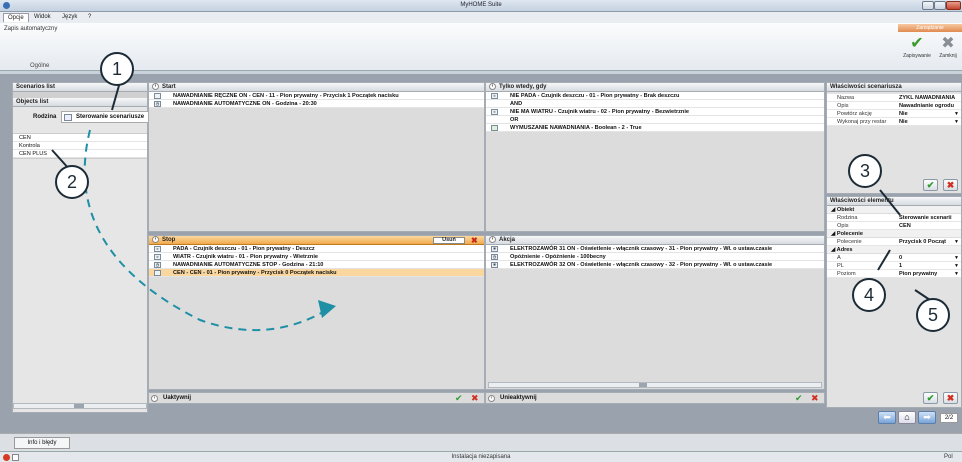  I want to click on maximize-button, so click(940, 5).